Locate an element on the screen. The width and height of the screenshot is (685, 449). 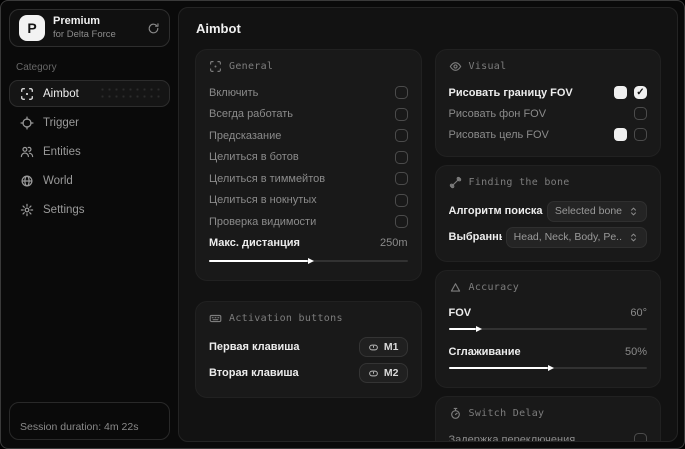
panel-accuracy: Accuracy FOV 60° Сглаживание 50% is located at coordinates (547, 329).